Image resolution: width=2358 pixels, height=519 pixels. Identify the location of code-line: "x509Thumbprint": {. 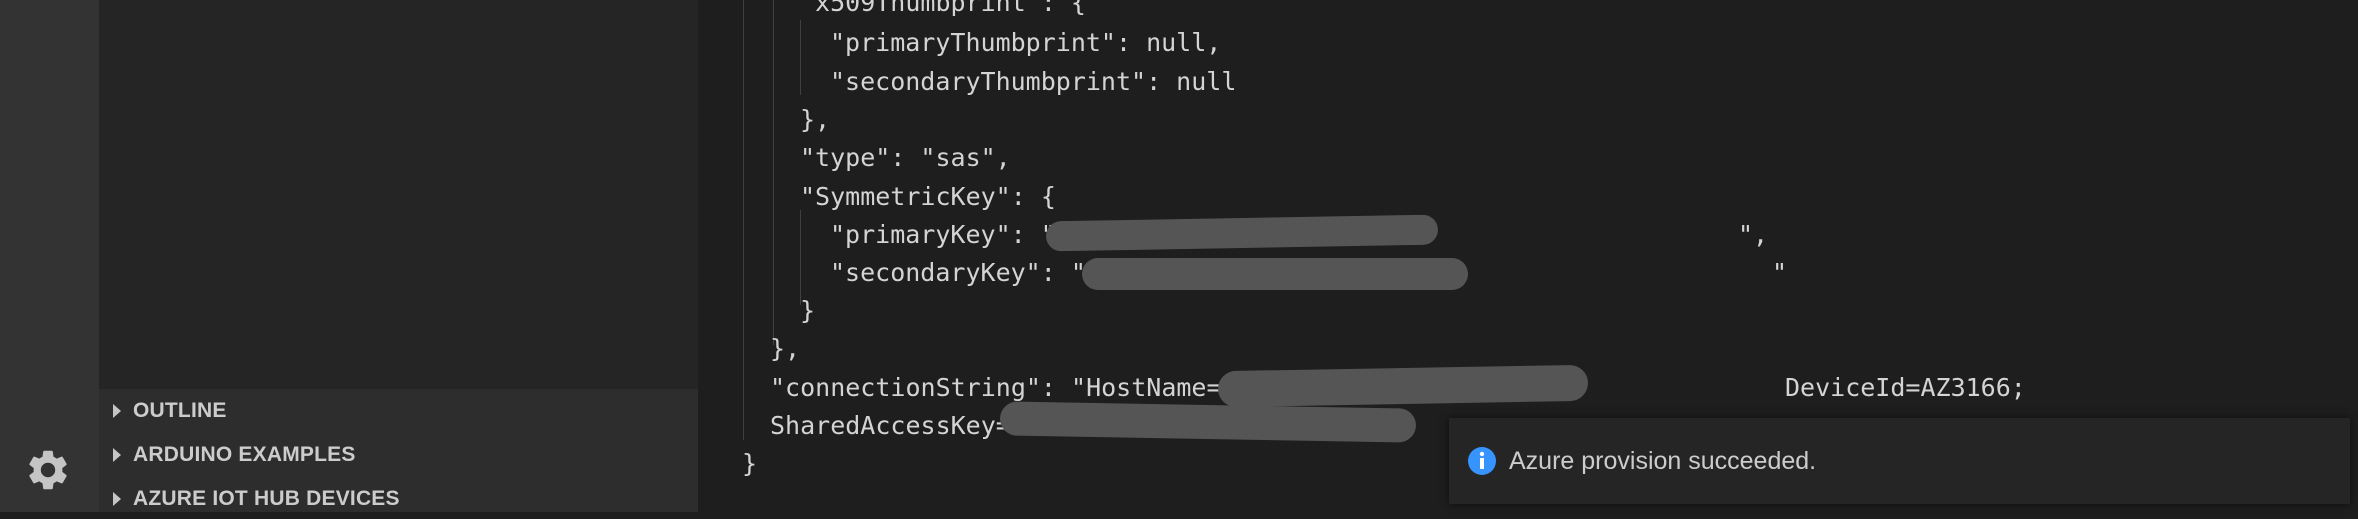
(943, 8).